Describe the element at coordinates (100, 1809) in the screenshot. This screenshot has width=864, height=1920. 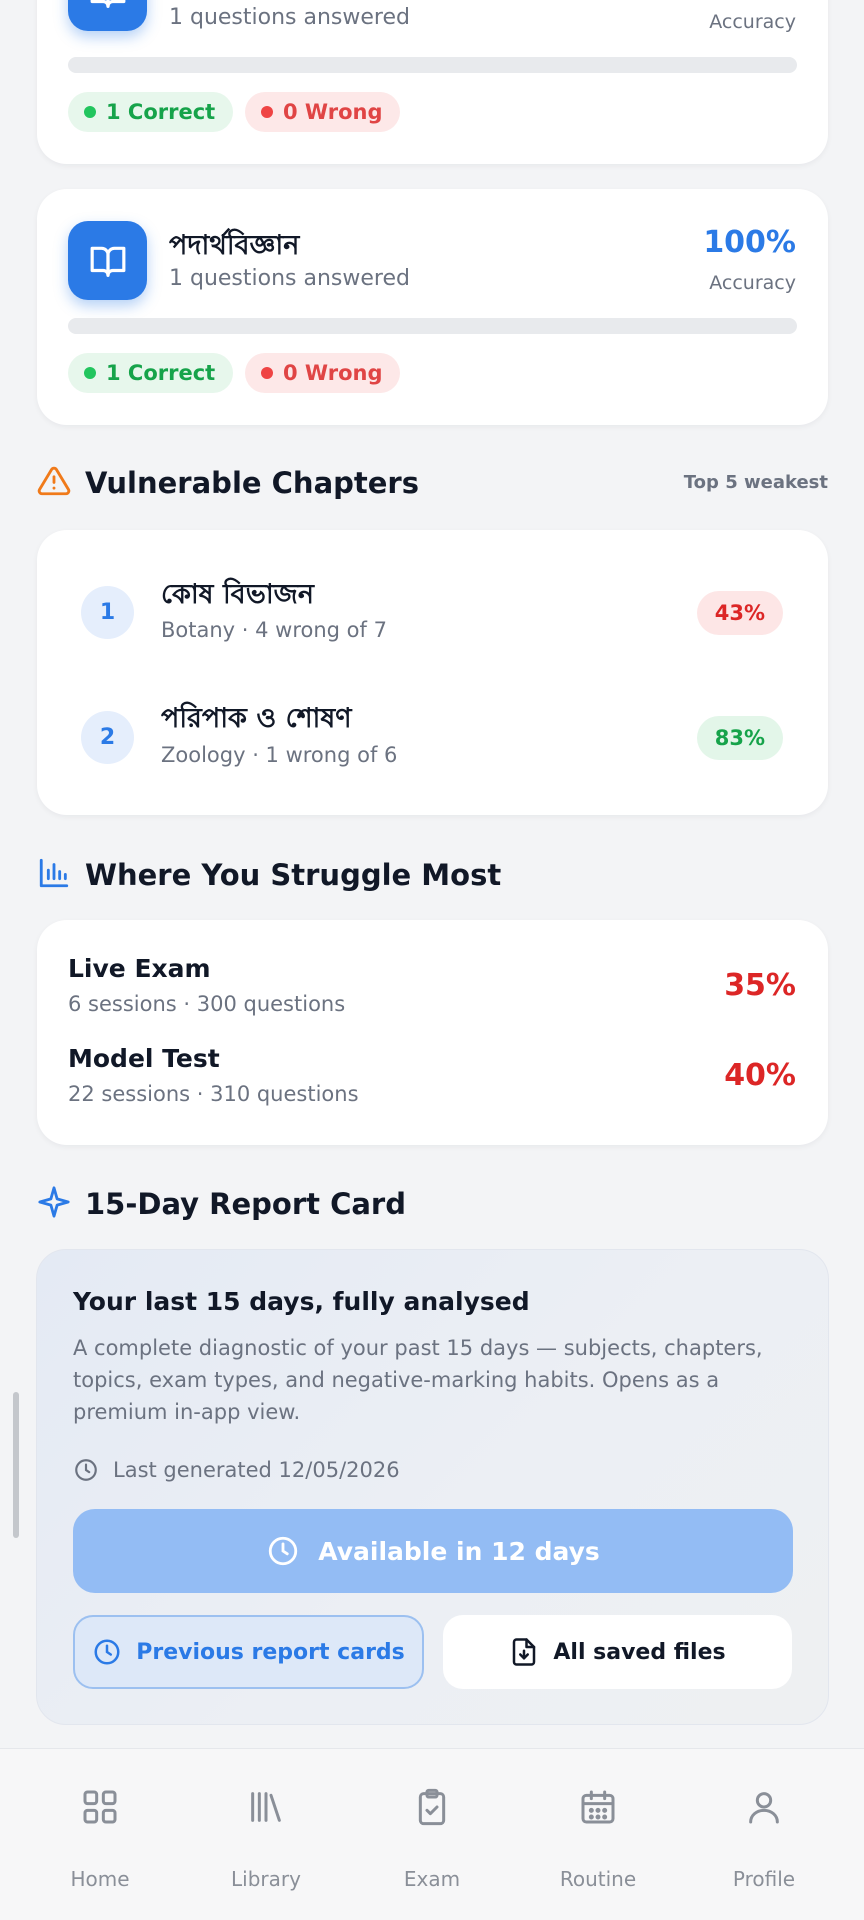
I see `grid-icon` at that location.